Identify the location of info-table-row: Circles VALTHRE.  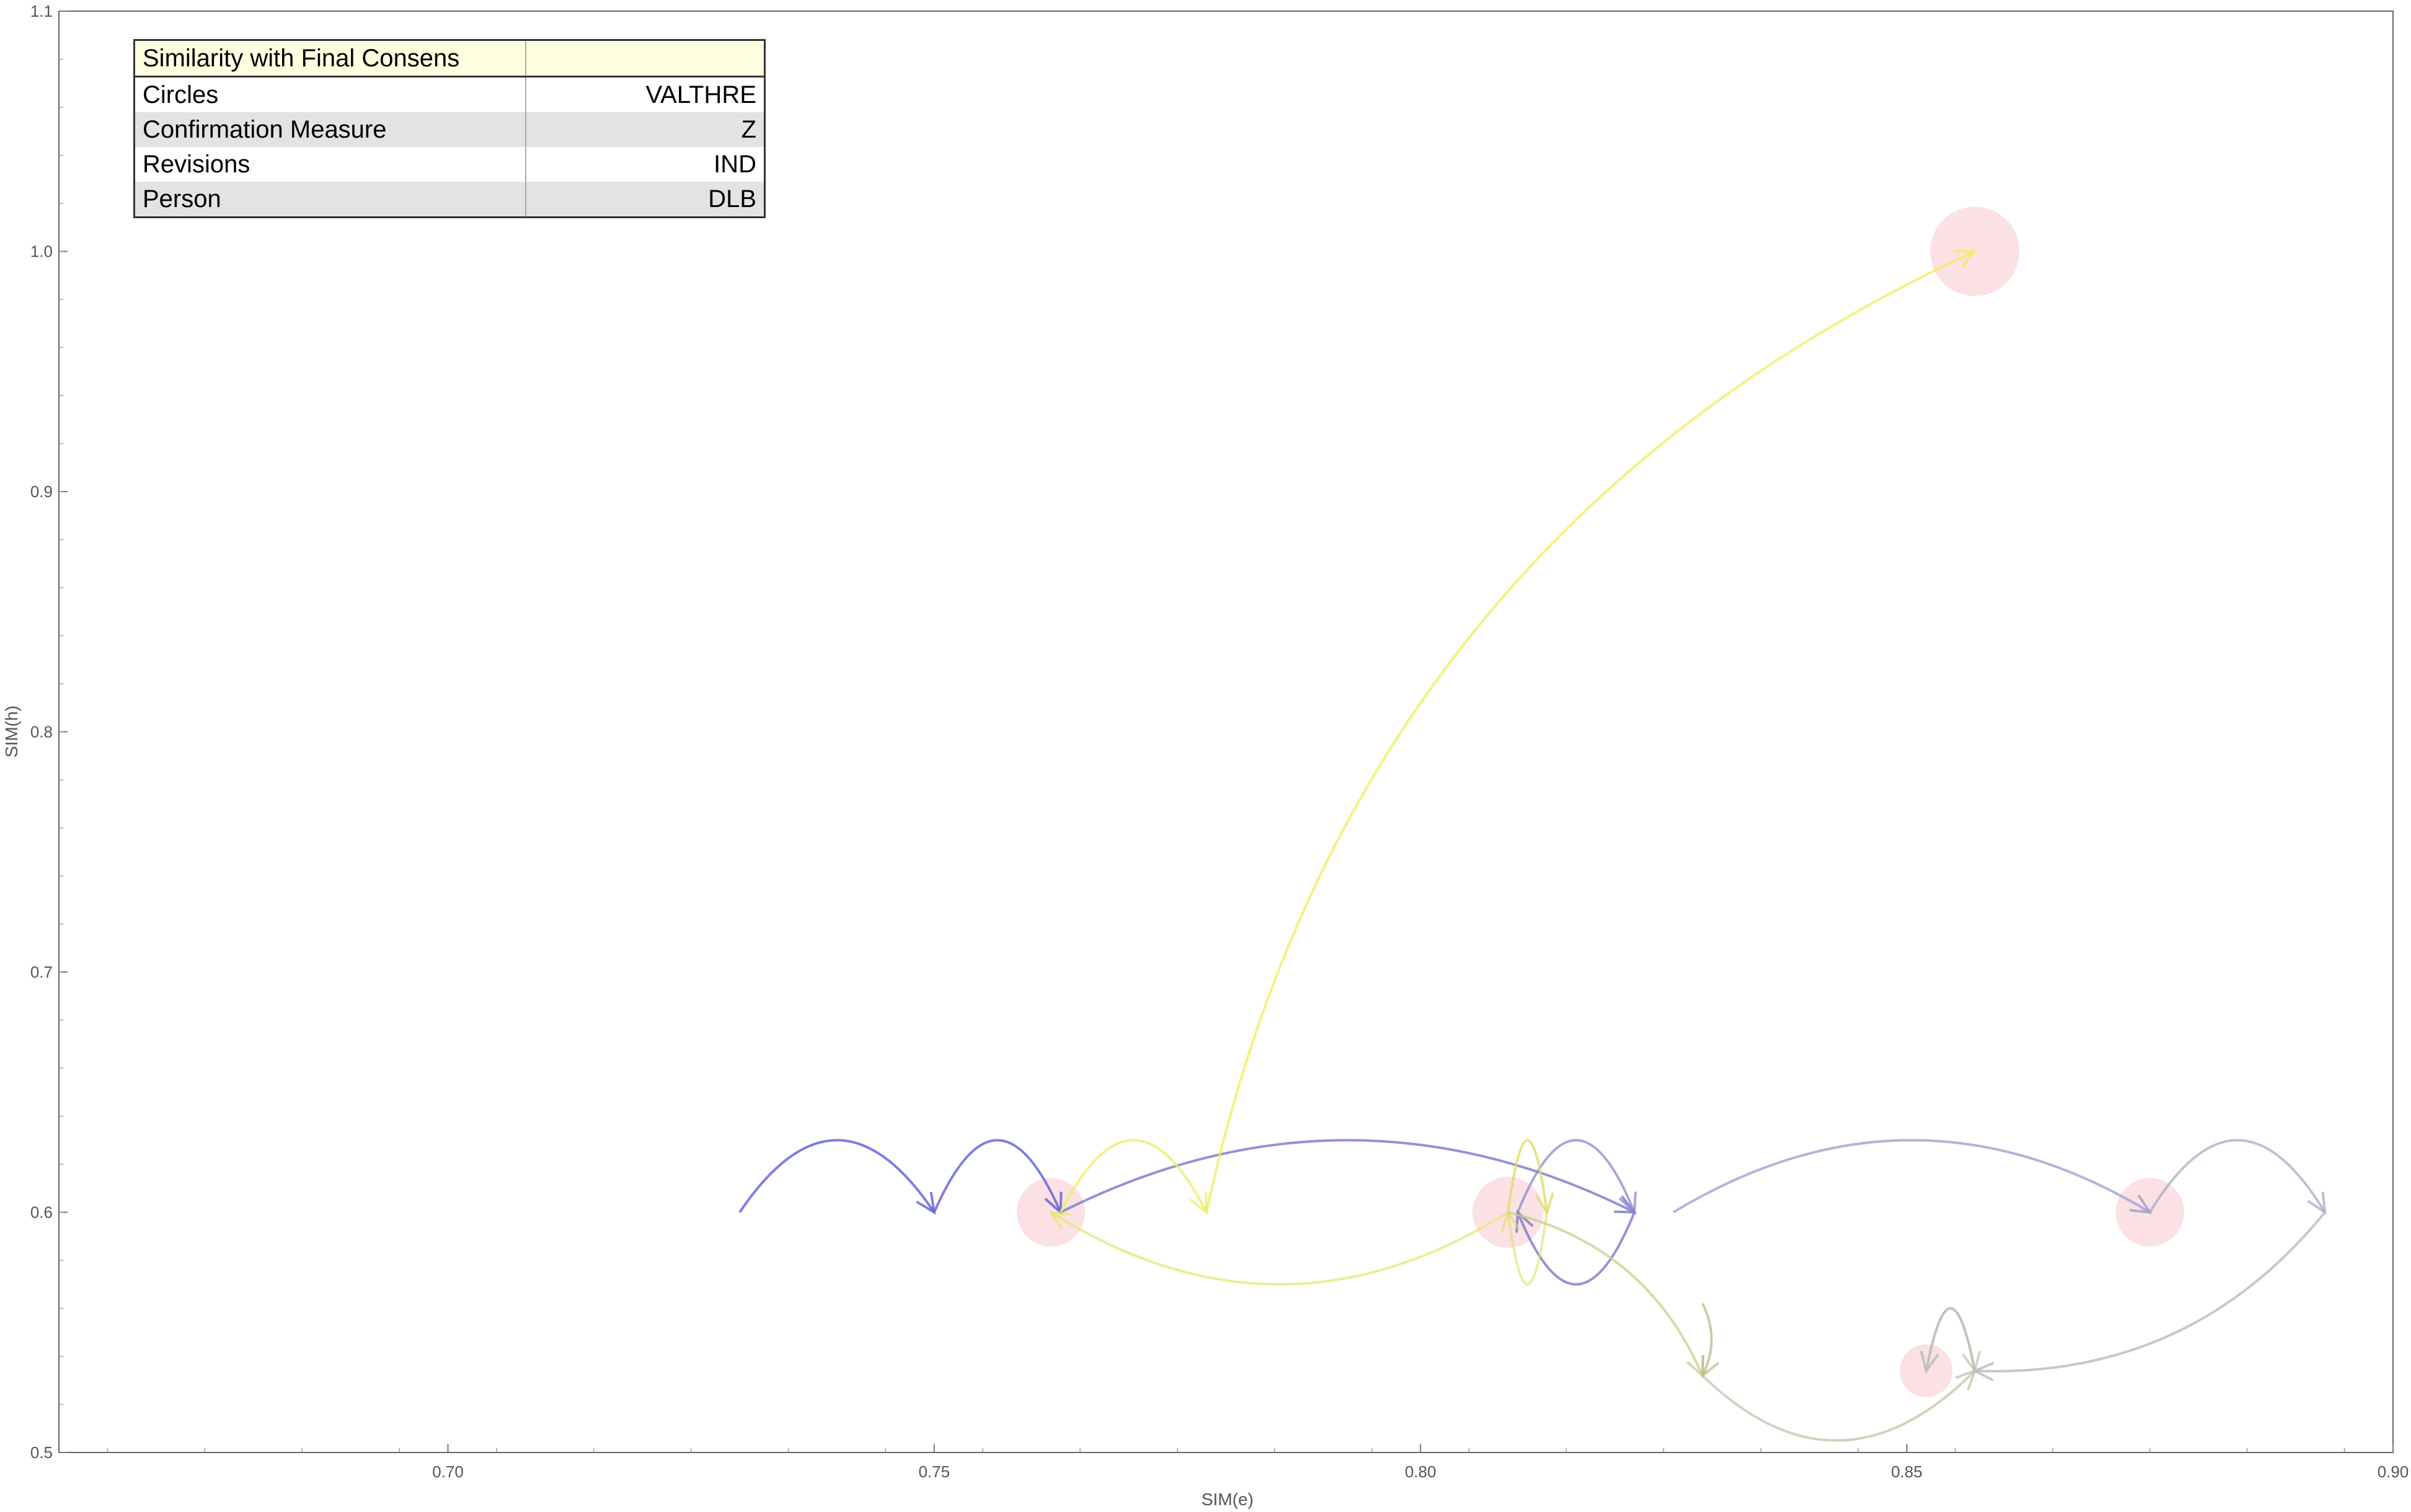
(450, 94).